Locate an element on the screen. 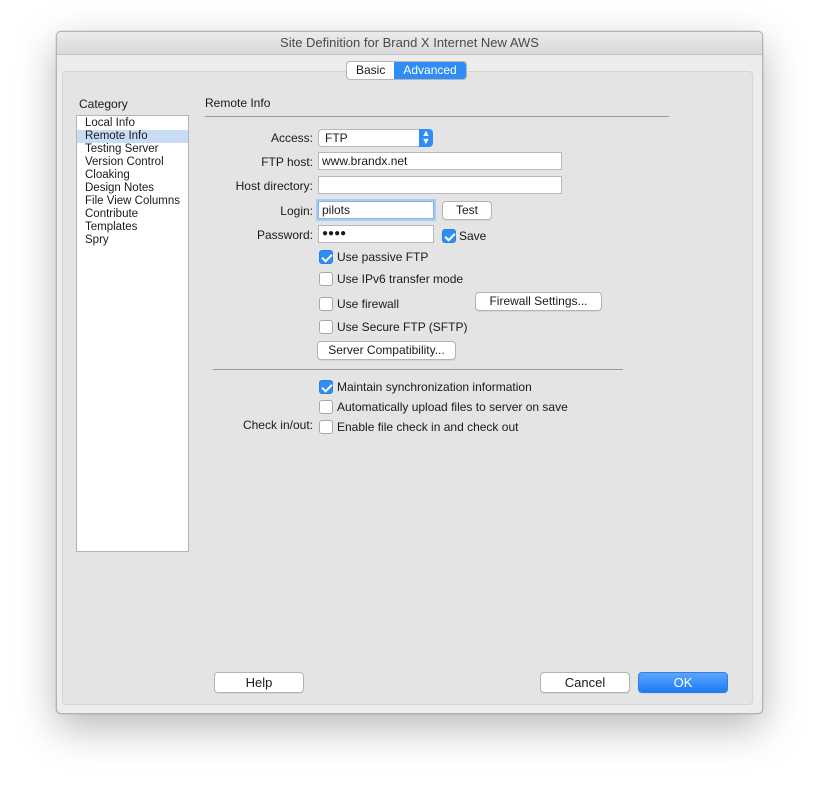 Image resolution: width=817 pixels, height=793 pixels. password-label: Password: is located at coordinates (284, 235).